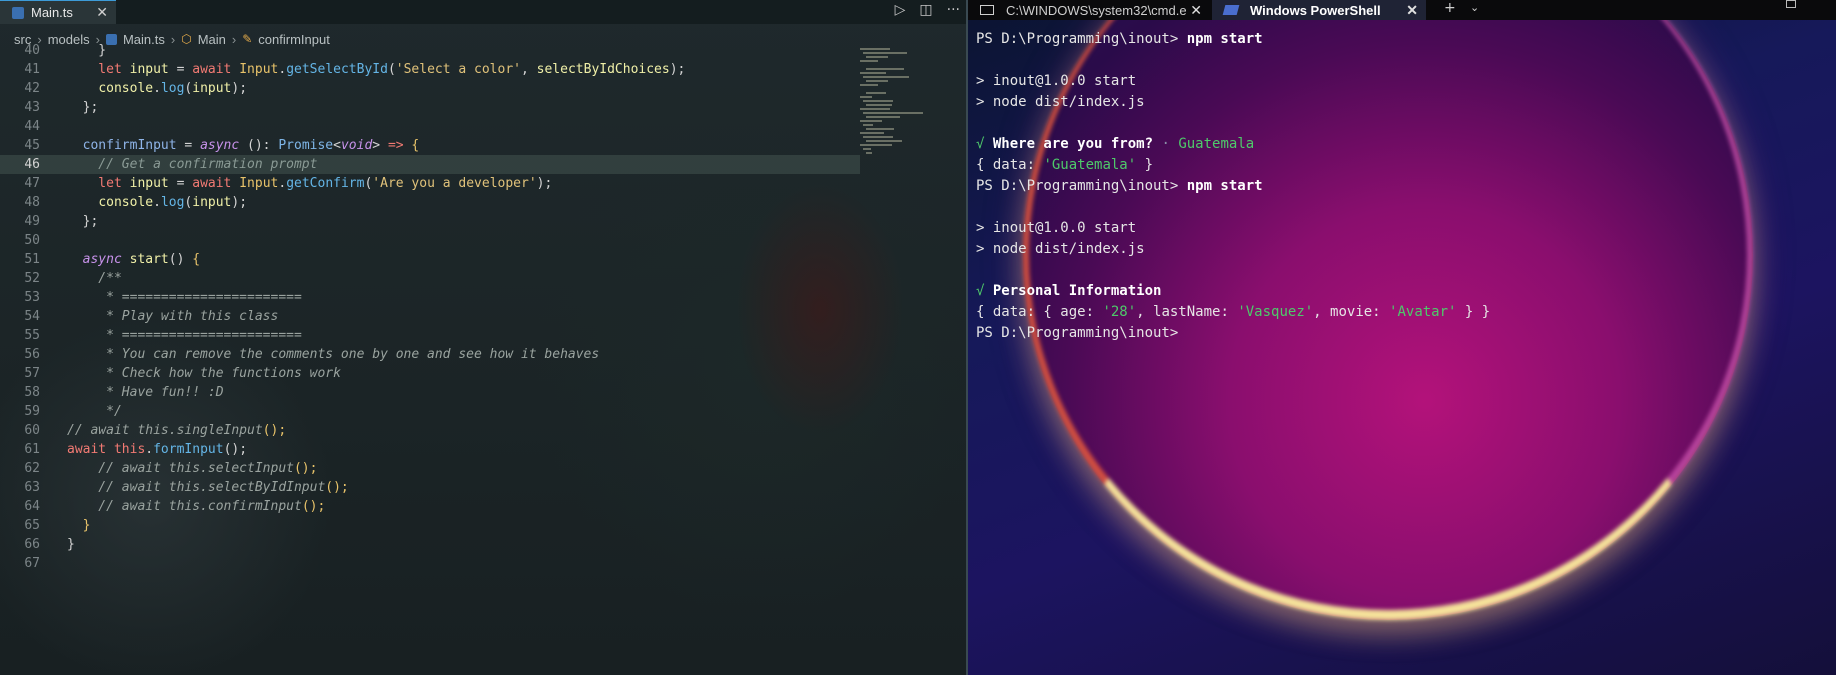 The image size is (1836, 675). What do you see at coordinates (32, 506) in the screenshot?
I see `line-number: 64` at bounding box center [32, 506].